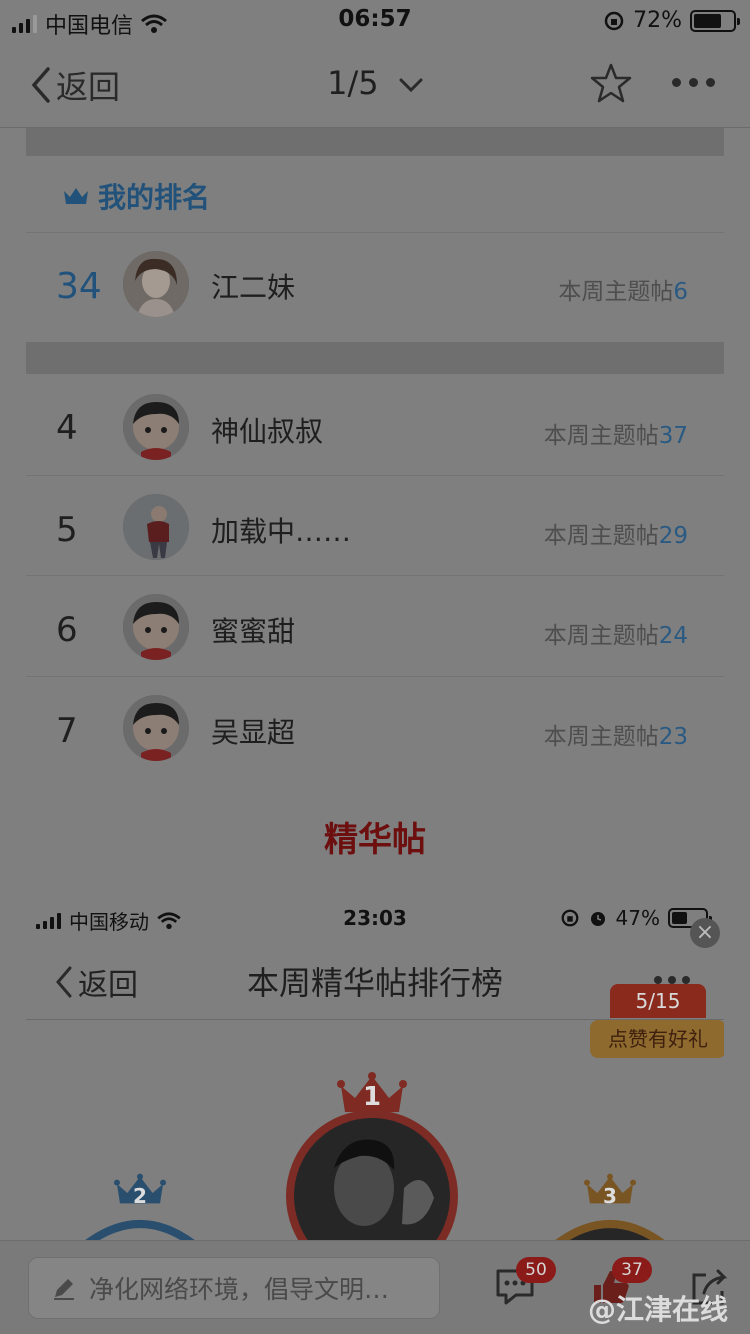 This screenshot has width=750, height=1334. I want to click on promo-like-gift-button: 点赞有好礼, so click(657, 1039).